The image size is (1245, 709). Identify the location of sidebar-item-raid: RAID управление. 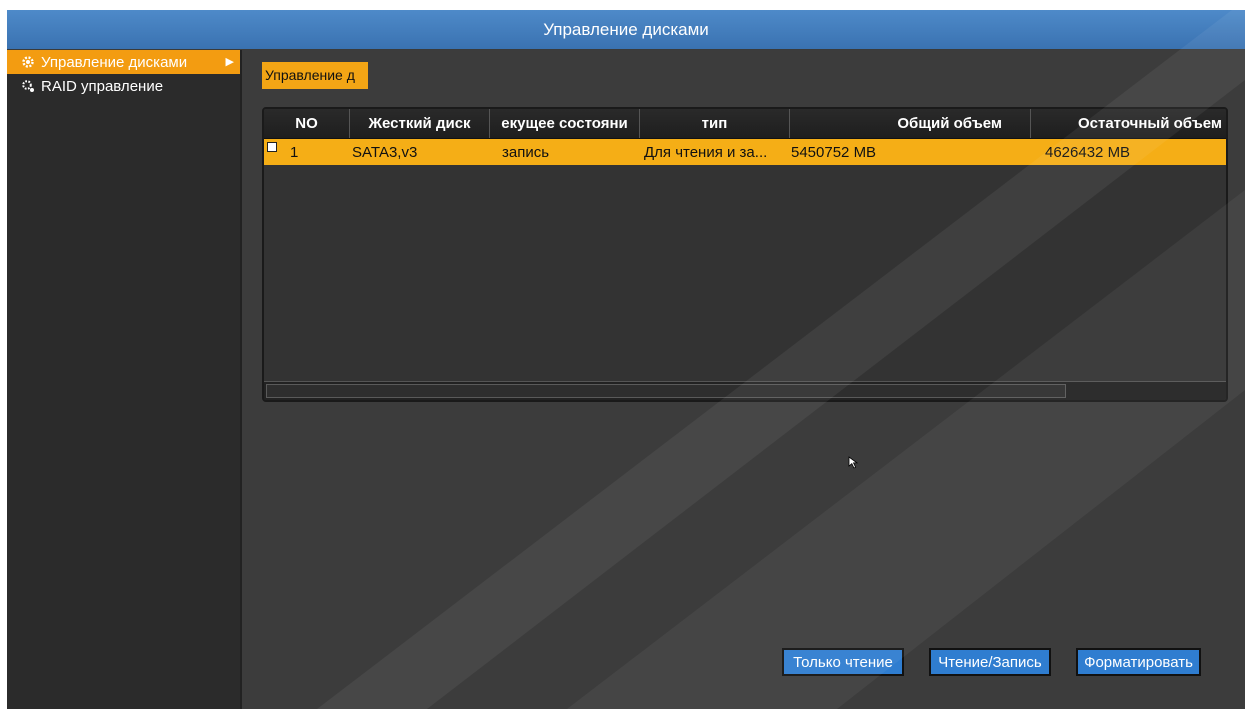
(123, 86).